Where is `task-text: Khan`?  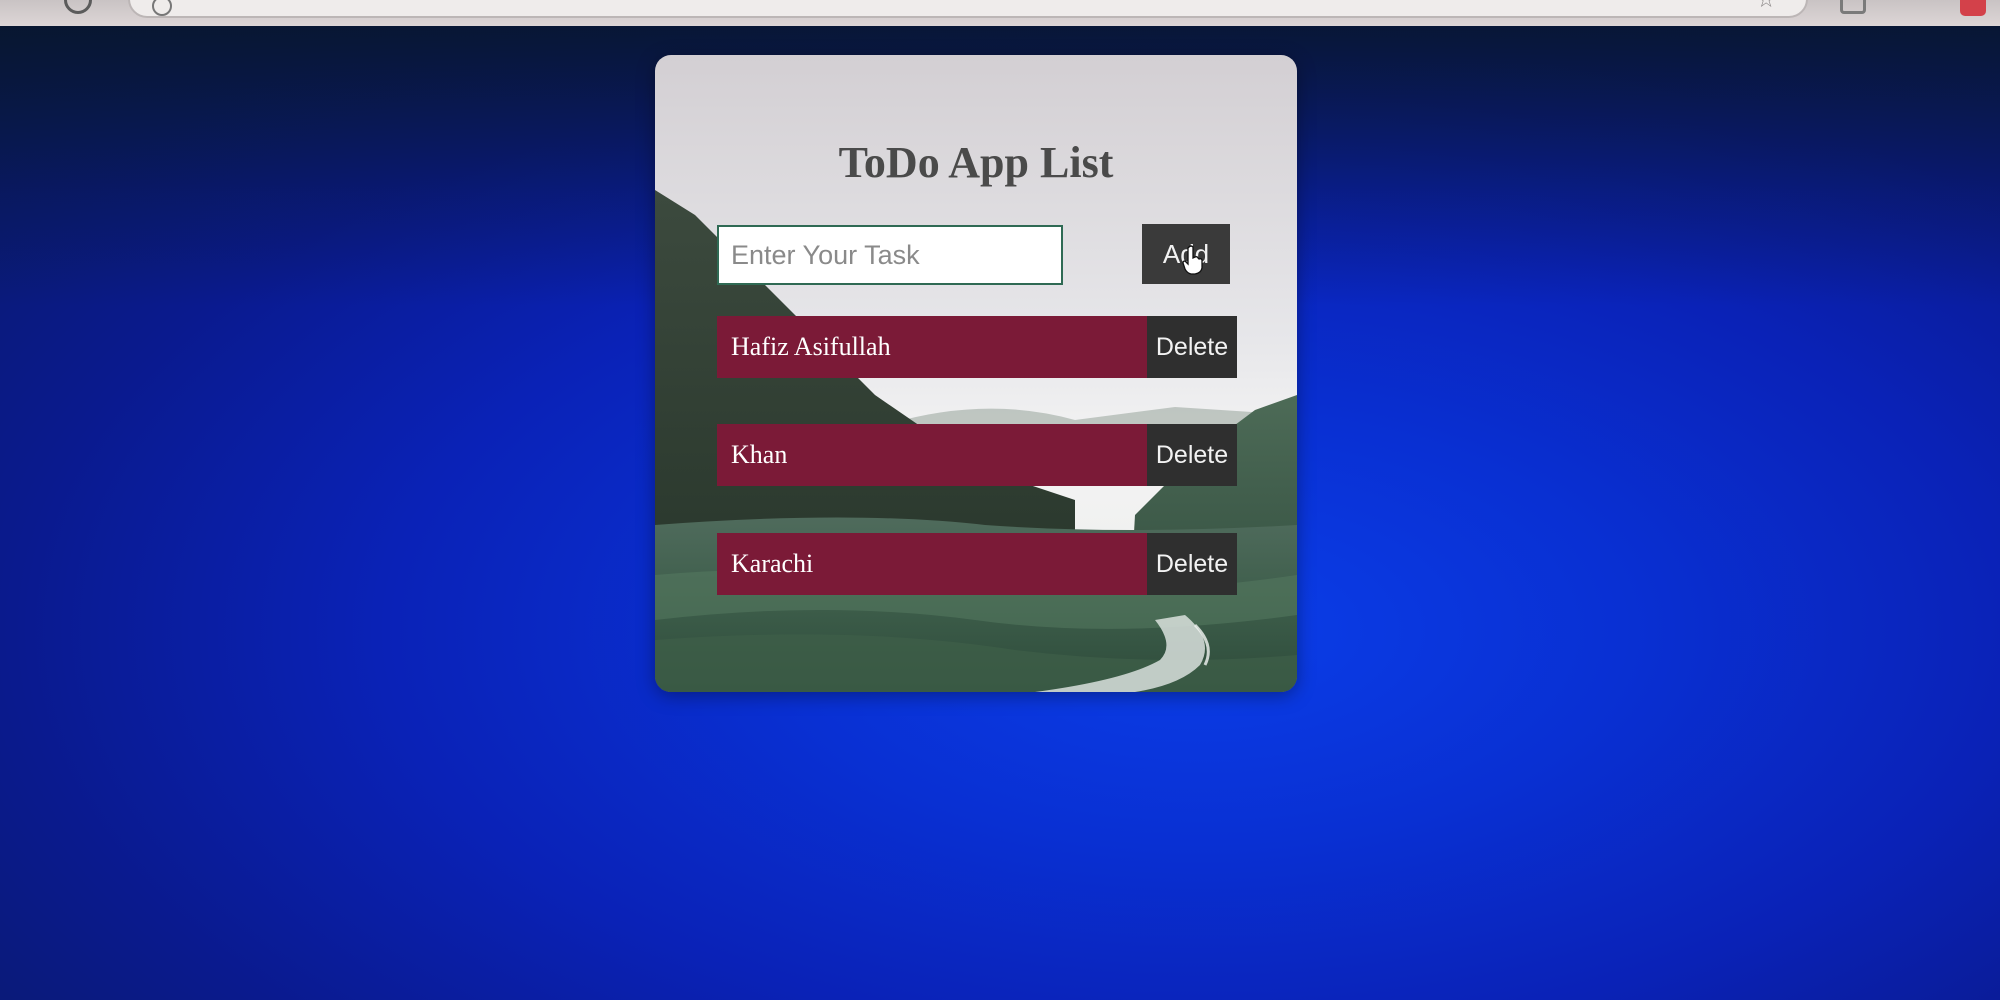
task-text: Khan is located at coordinates (932, 455).